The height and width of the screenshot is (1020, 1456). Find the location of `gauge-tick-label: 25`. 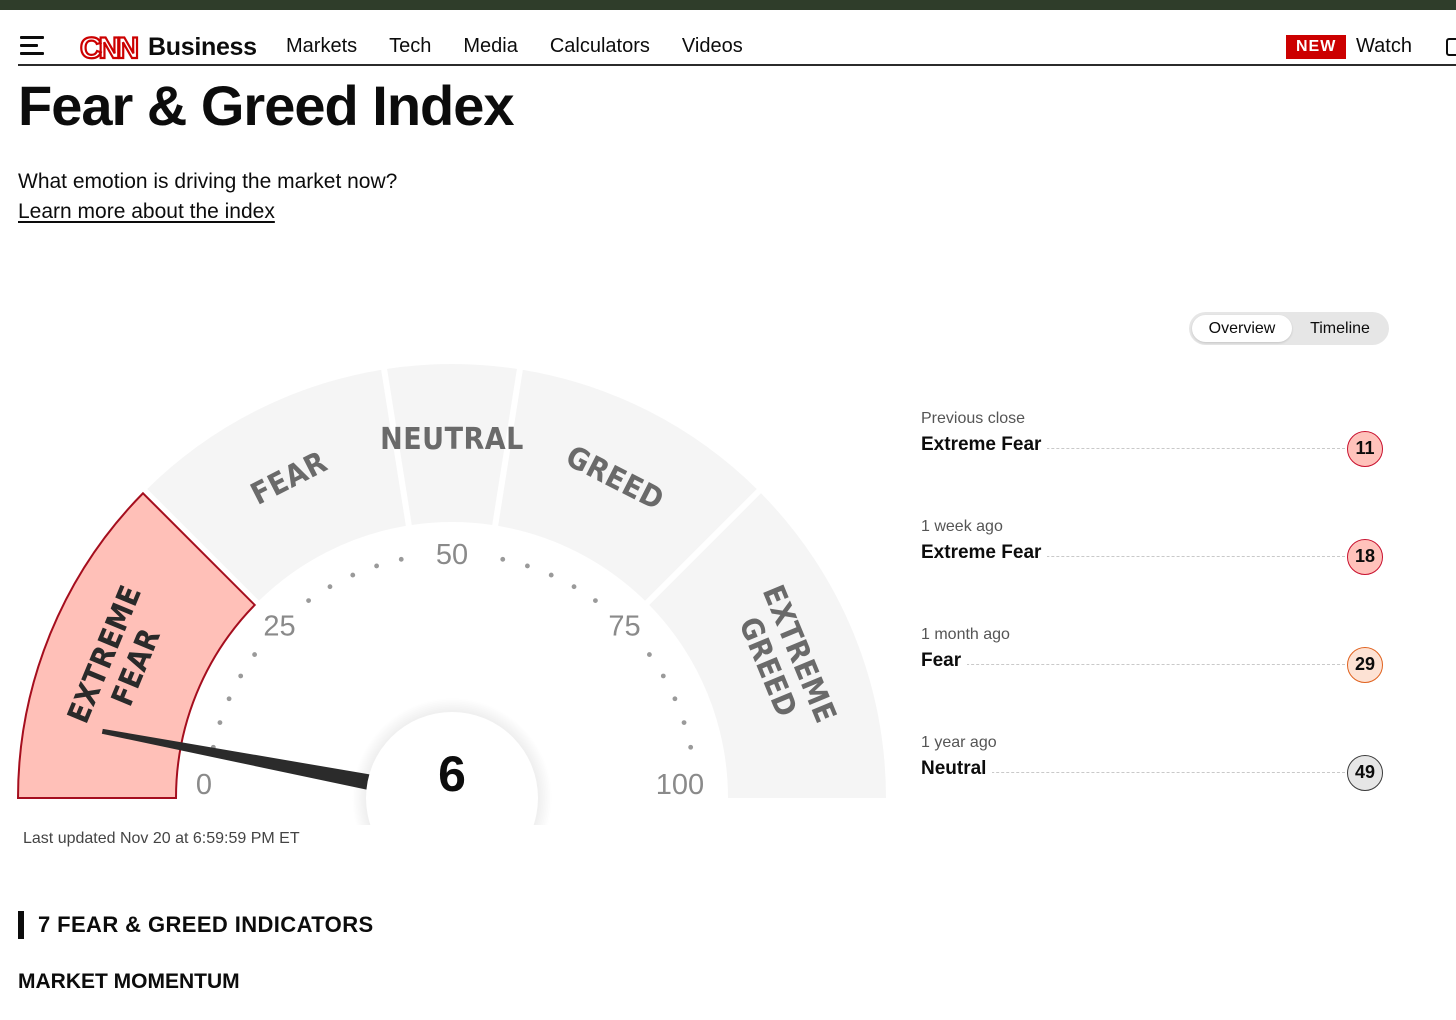

gauge-tick-label: 25 is located at coordinates (279, 626).